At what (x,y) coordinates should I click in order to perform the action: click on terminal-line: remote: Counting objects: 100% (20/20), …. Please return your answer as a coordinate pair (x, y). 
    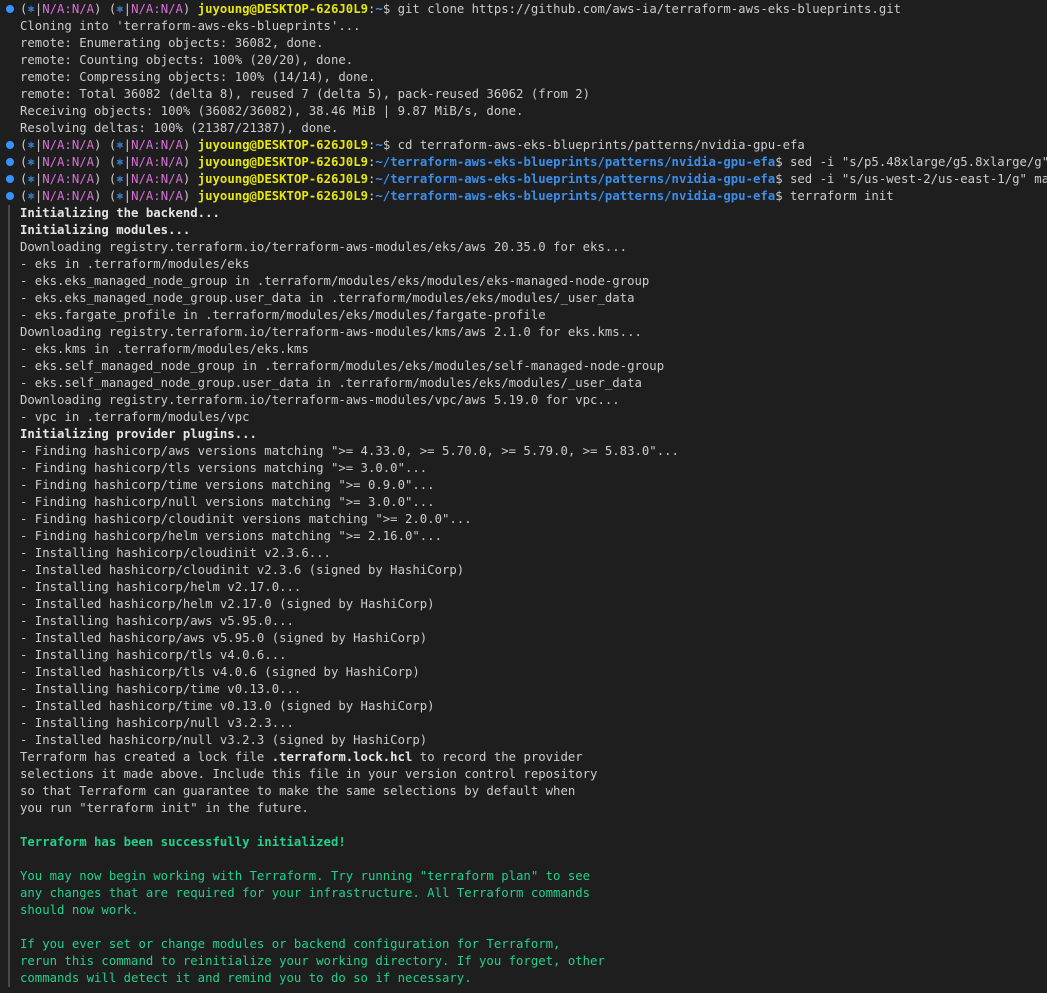
    Looking at the image, I should click on (523, 60).